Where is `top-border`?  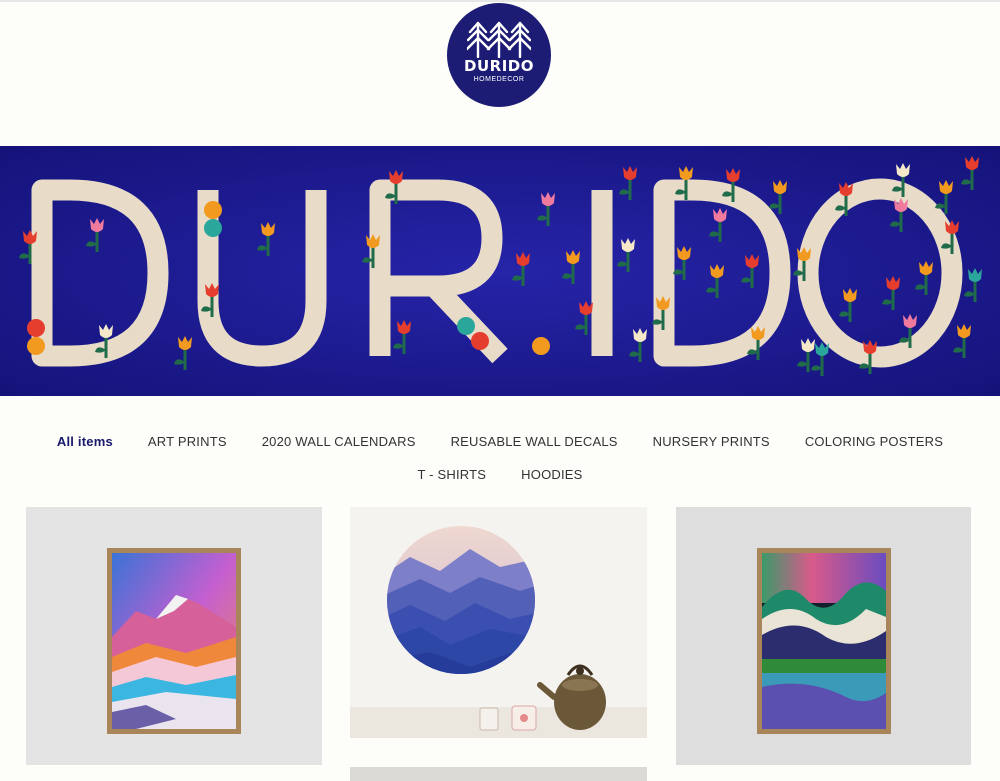
top-border is located at coordinates (500, 1).